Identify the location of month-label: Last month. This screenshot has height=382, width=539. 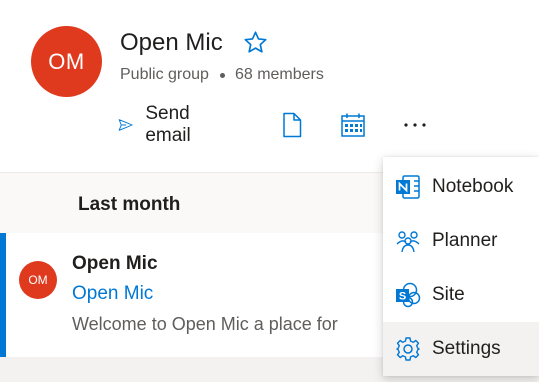
(129, 204).